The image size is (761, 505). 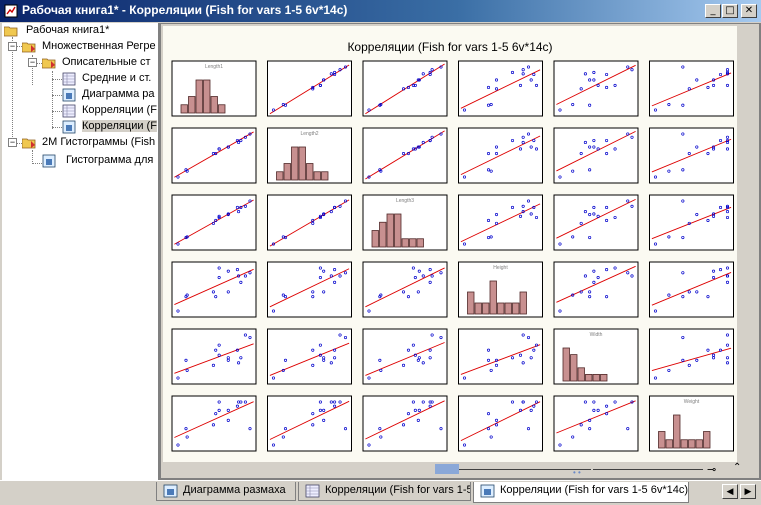 I want to click on tree-label: 2M Гистограммы (Fish, so click(x=99, y=142).